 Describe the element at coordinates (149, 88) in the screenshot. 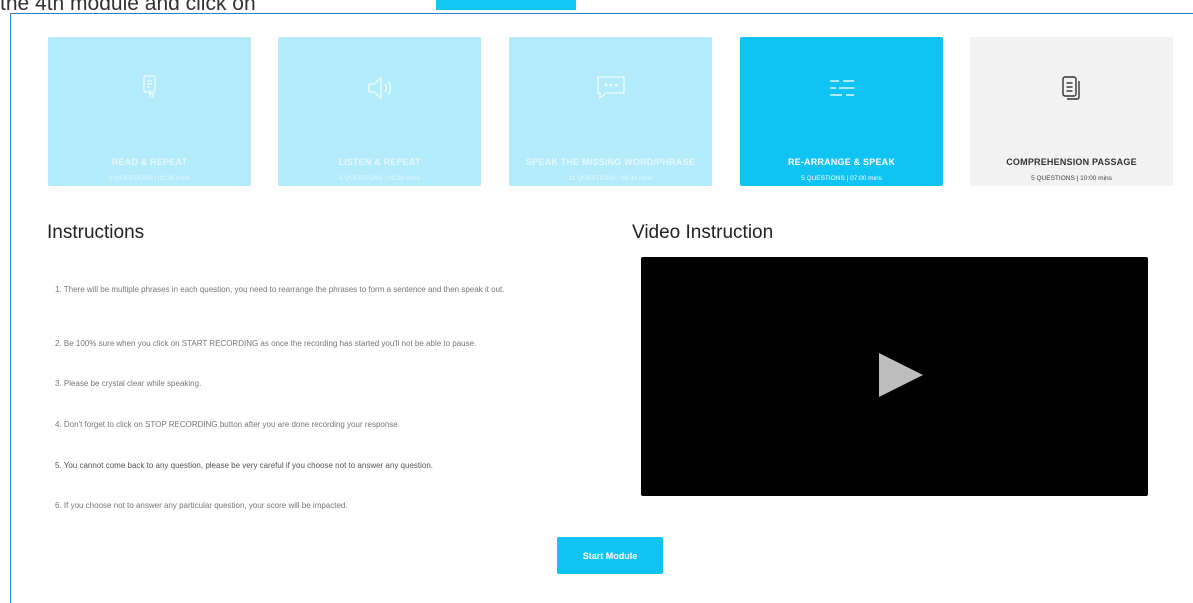

I see `document-tap-icon` at that location.